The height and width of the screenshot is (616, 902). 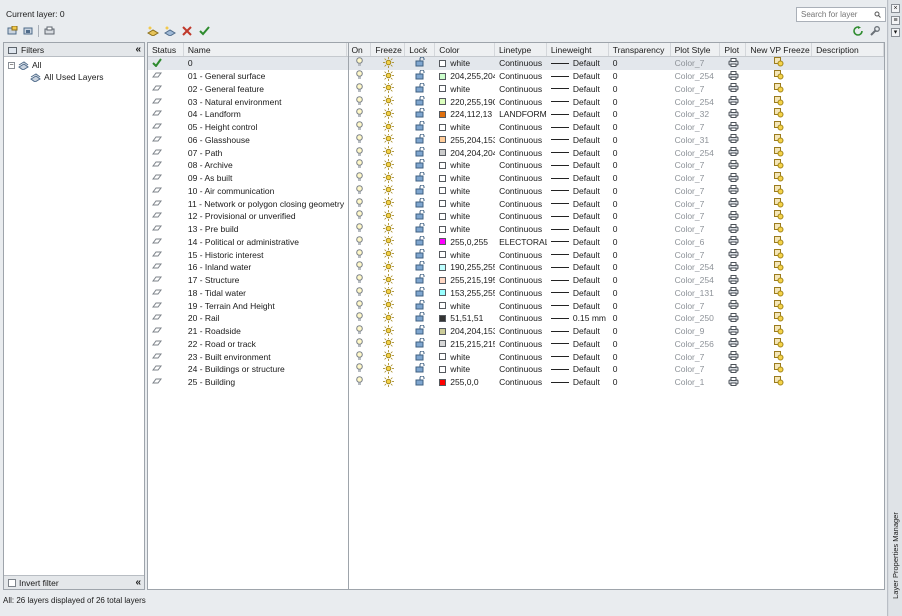 What do you see at coordinates (841, 14) in the screenshot?
I see `search-box` at bounding box center [841, 14].